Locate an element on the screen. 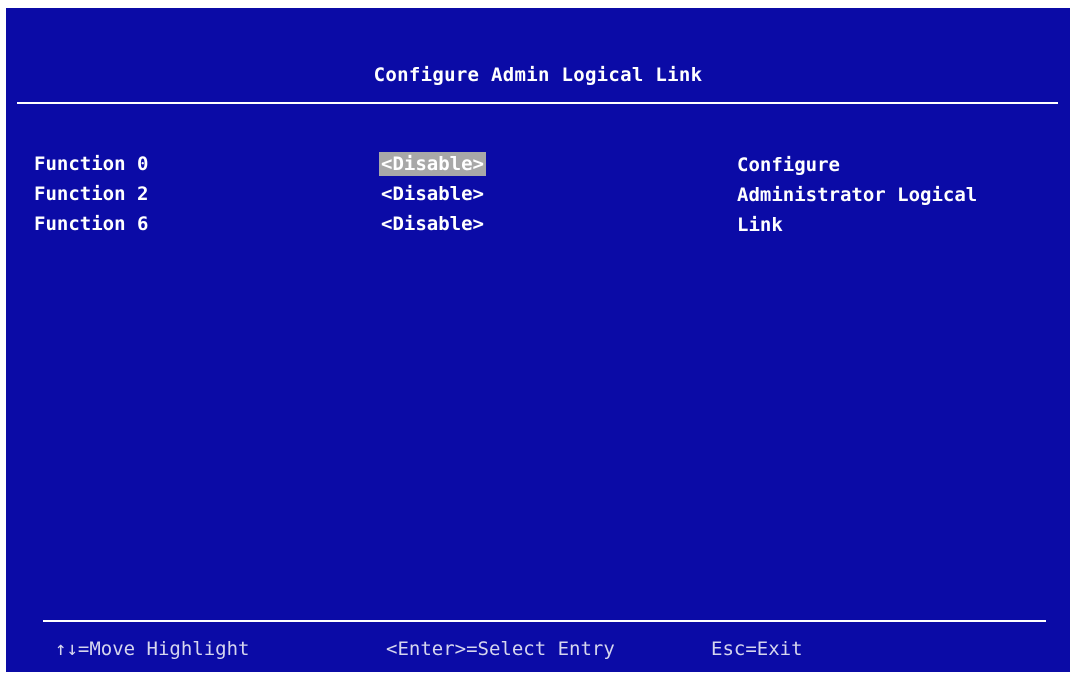 The height and width of the screenshot is (675, 1074). function-row-2: Function 2 <Disable> is located at coordinates (356, 194).